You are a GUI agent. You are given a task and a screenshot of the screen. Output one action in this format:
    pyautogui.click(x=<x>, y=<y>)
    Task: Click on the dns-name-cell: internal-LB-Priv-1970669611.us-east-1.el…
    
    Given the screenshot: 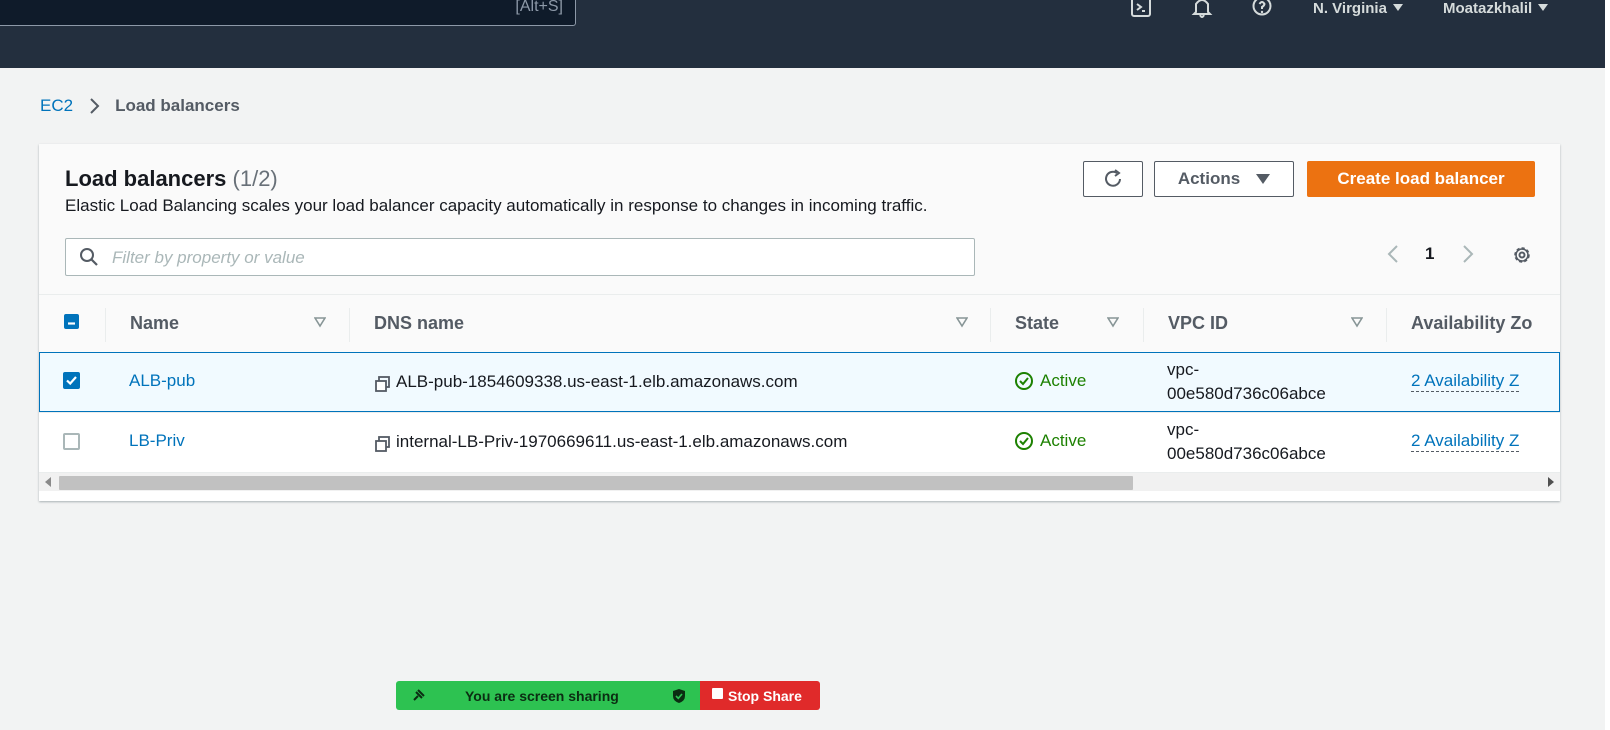 What is the action you would take?
    pyautogui.click(x=610, y=442)
    